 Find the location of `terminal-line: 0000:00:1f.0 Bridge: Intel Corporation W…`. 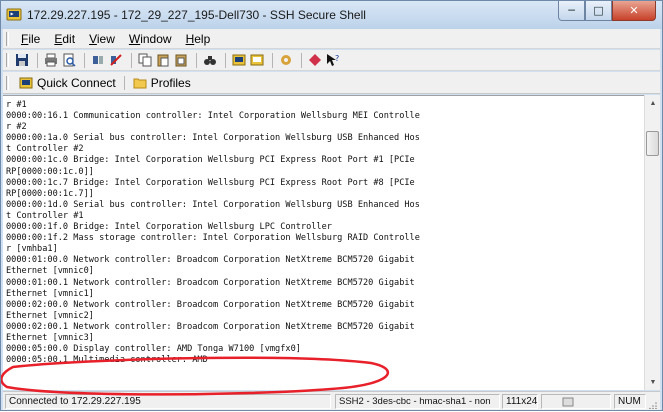

terminal-line: 0000:00:1f.0 Bridge: Intel Corporation W… is located at coordinates (169, 227).